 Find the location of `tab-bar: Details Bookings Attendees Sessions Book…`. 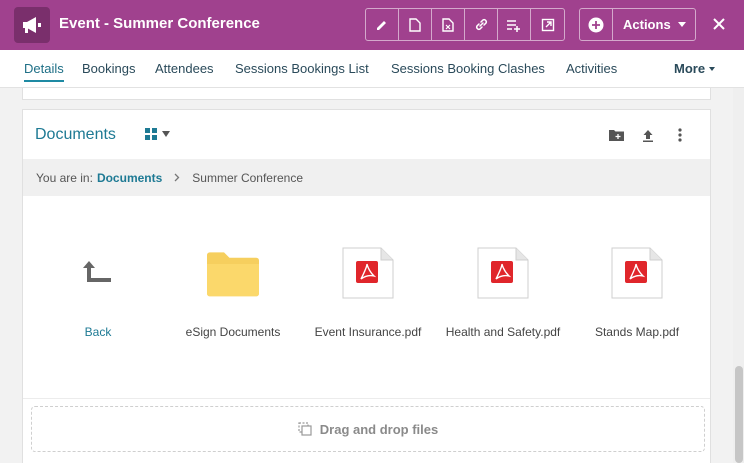

tab-bar: Details Bookings Attendees Sessions Book… is located at coordinates (372, 69).